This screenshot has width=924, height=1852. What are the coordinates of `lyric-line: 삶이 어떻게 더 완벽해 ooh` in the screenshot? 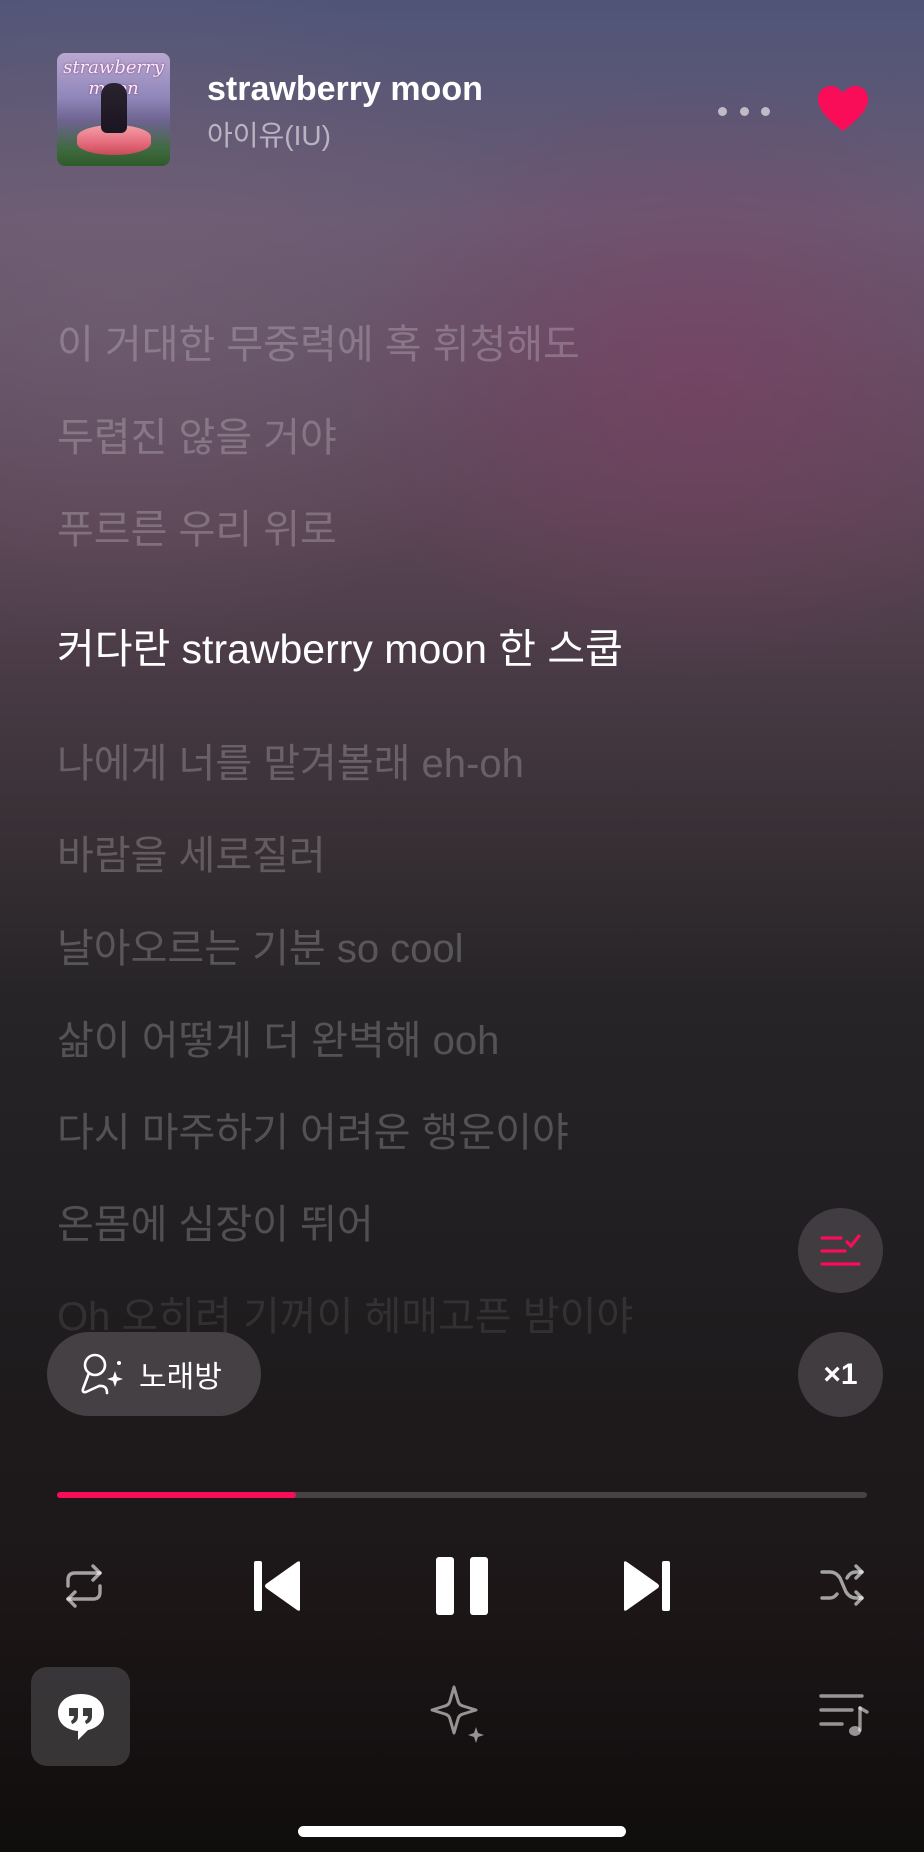 It's located at (278, 1037).